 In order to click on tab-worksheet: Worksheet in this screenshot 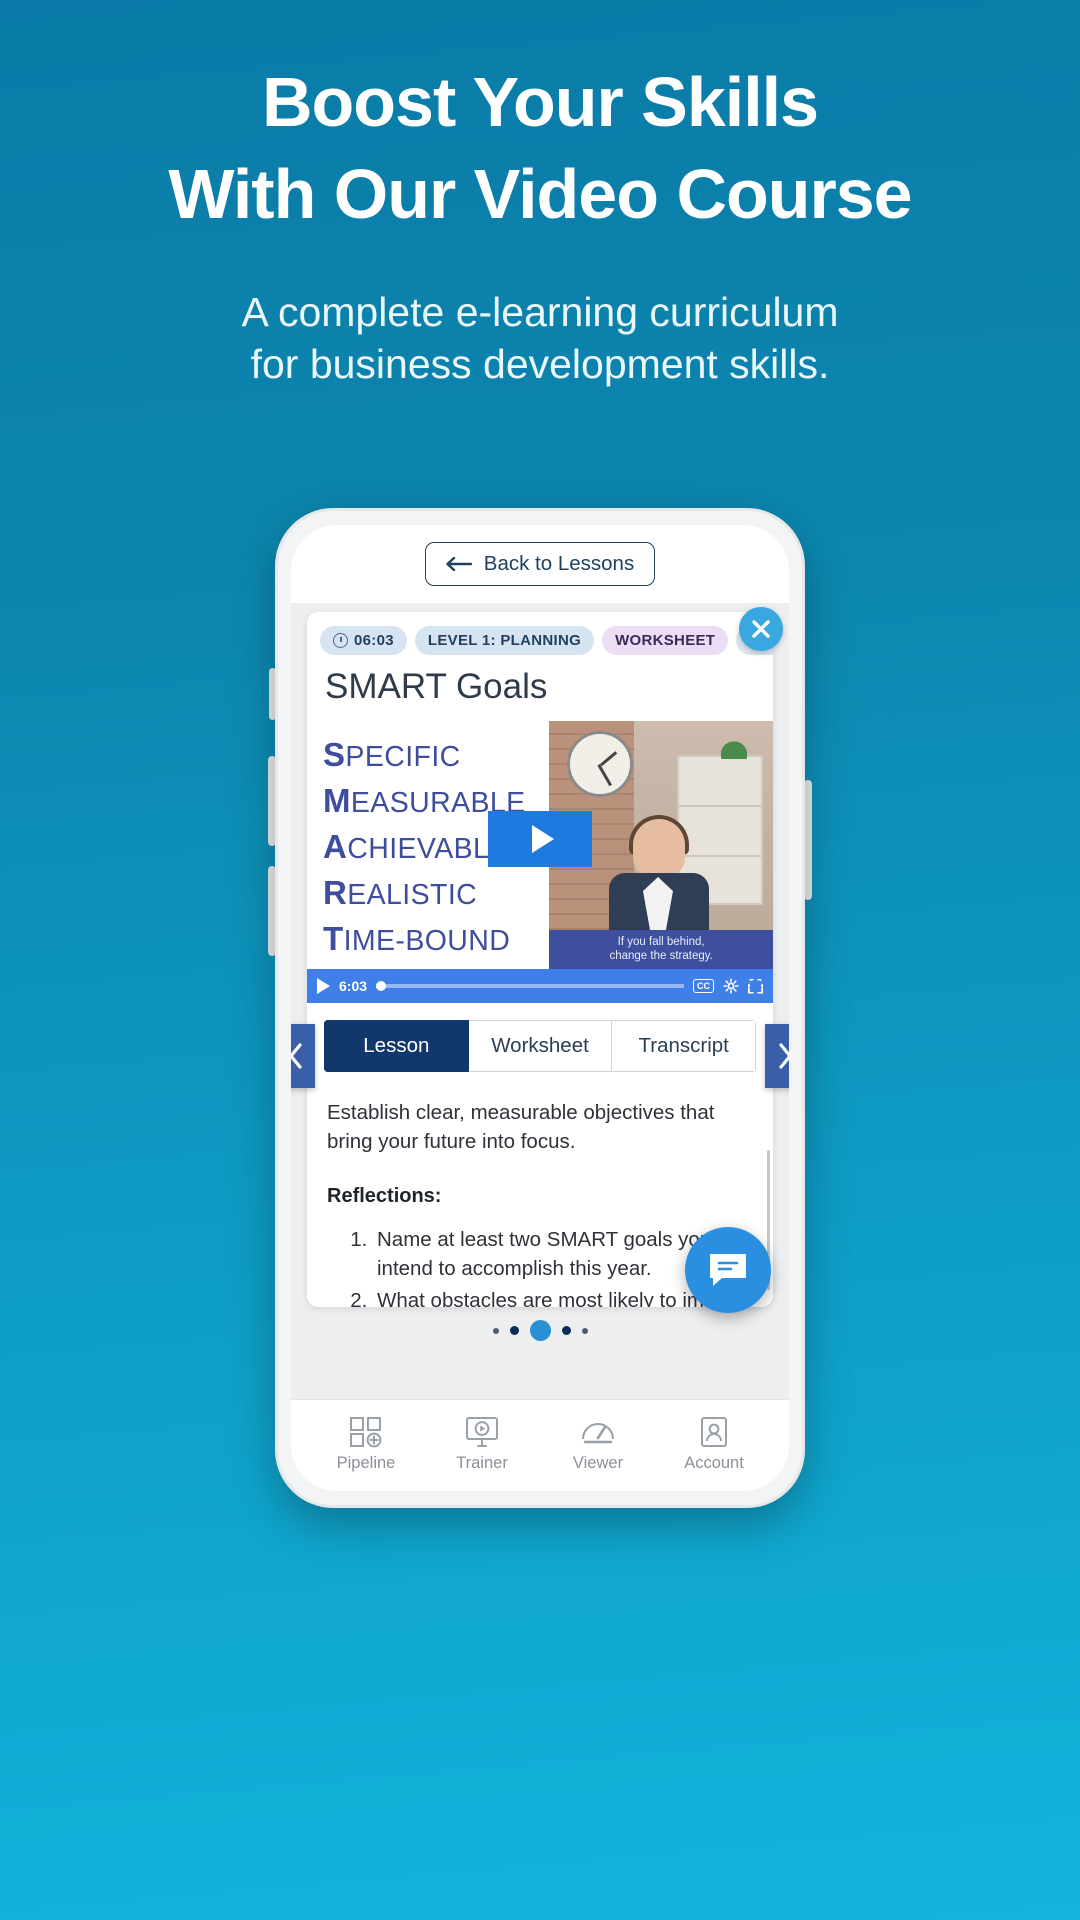, I will do `click(540, 1046)`.